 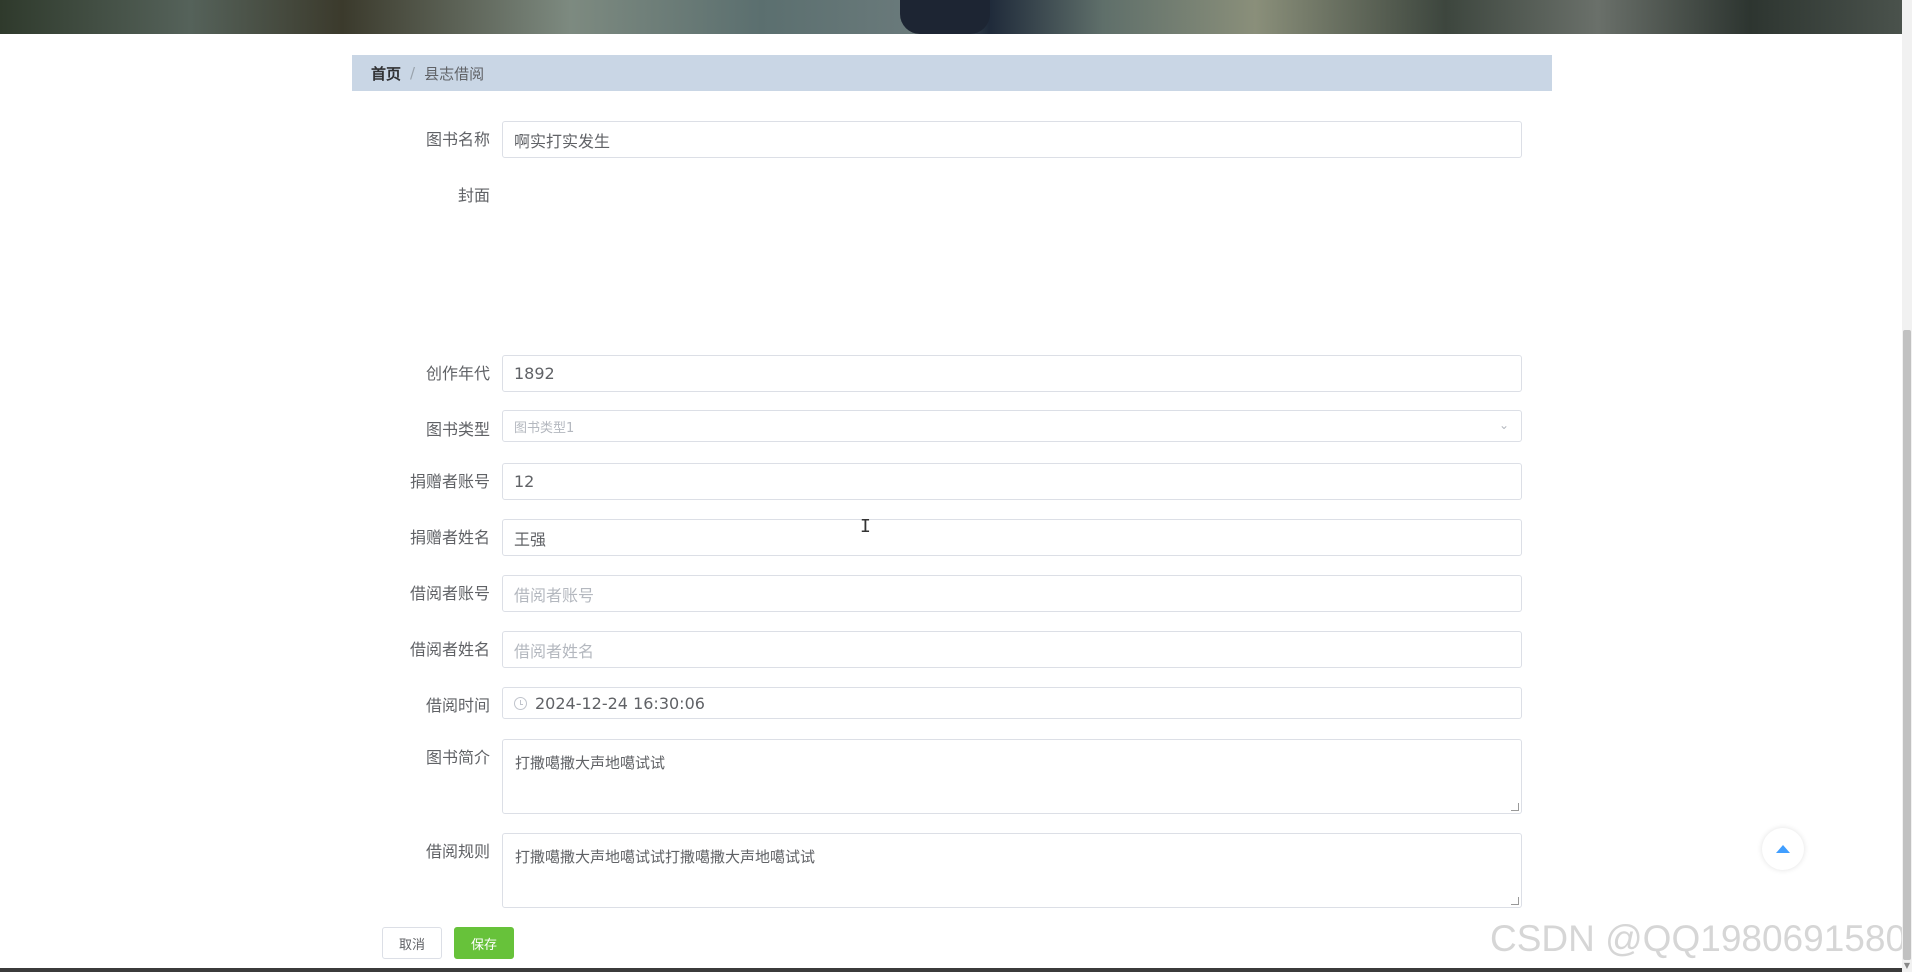 I want to click on chevron-down-icon: ⌄, so click(x=1503, y=425).